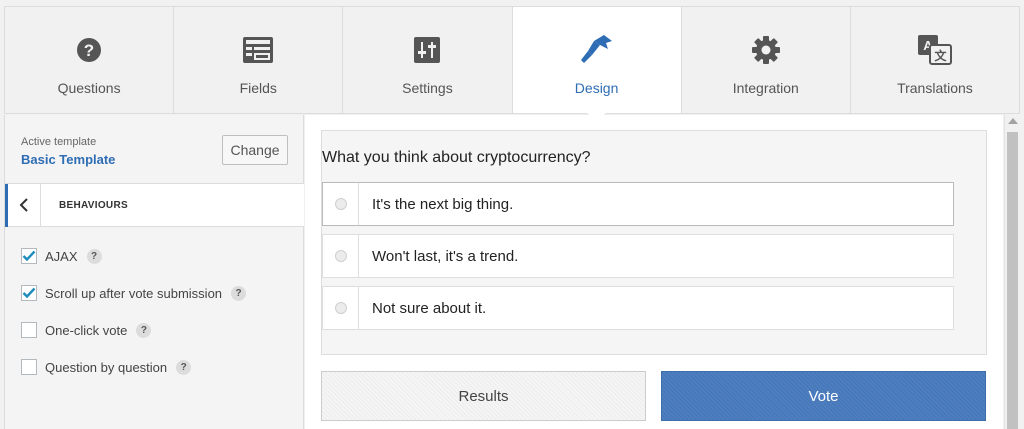 Image resolution: width=1024 pixels, height=429 pixels. I want to click on tab-label: Design, so click(596, 88).